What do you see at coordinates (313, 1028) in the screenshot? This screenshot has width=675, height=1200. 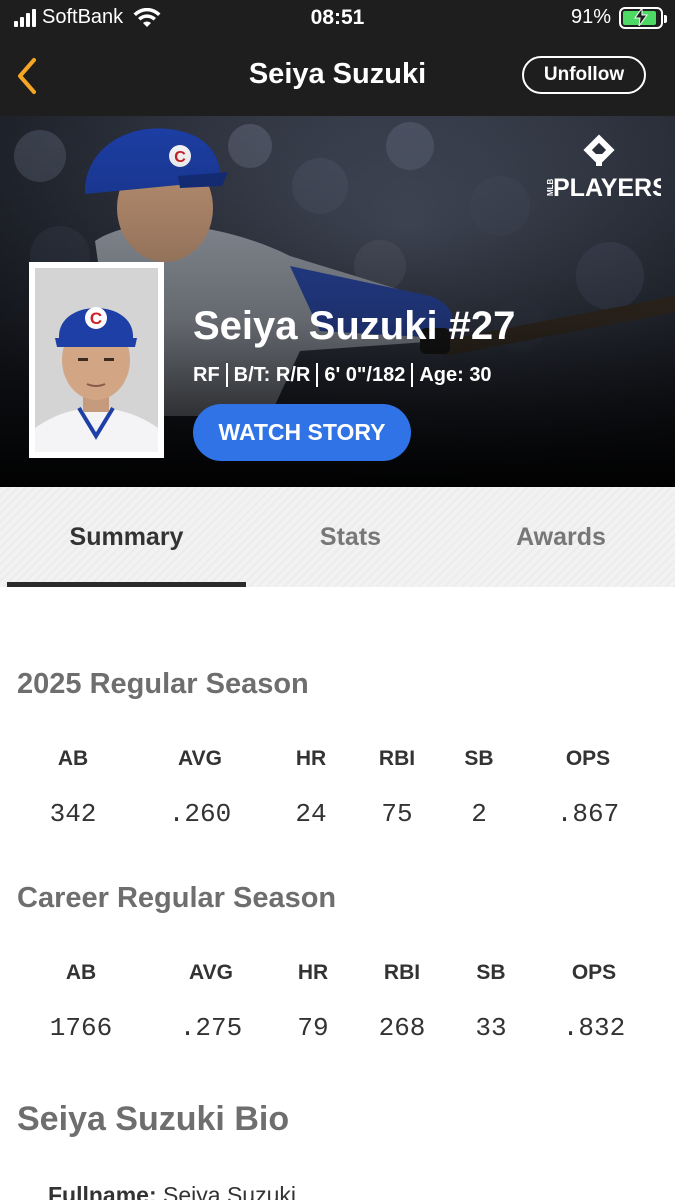 I see `stat-value: 79` at bounding box center [313, 1028].